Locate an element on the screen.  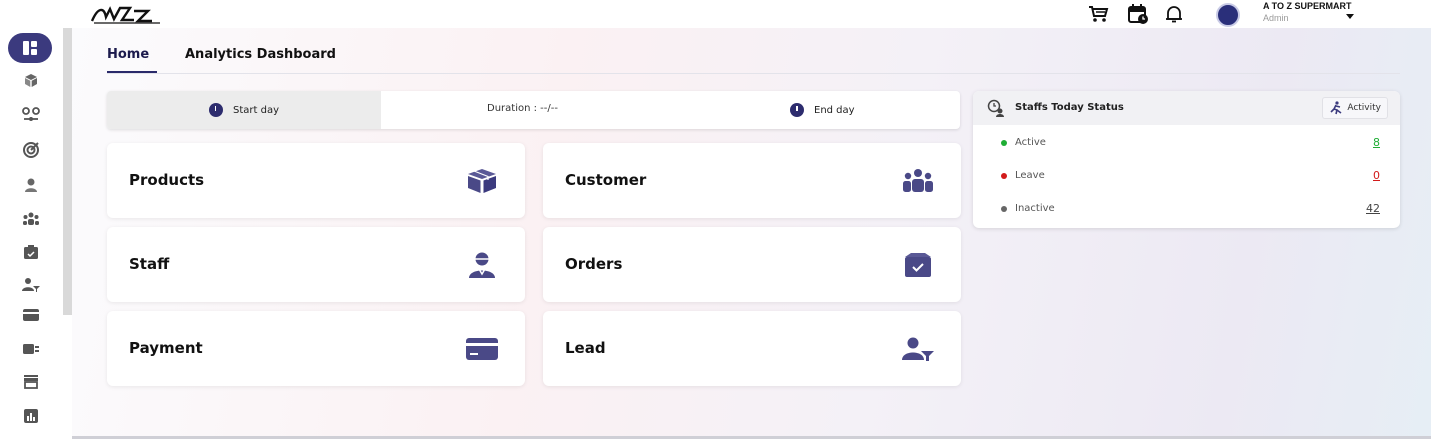
card-lead: Lead is located at coordinates (752, 348).